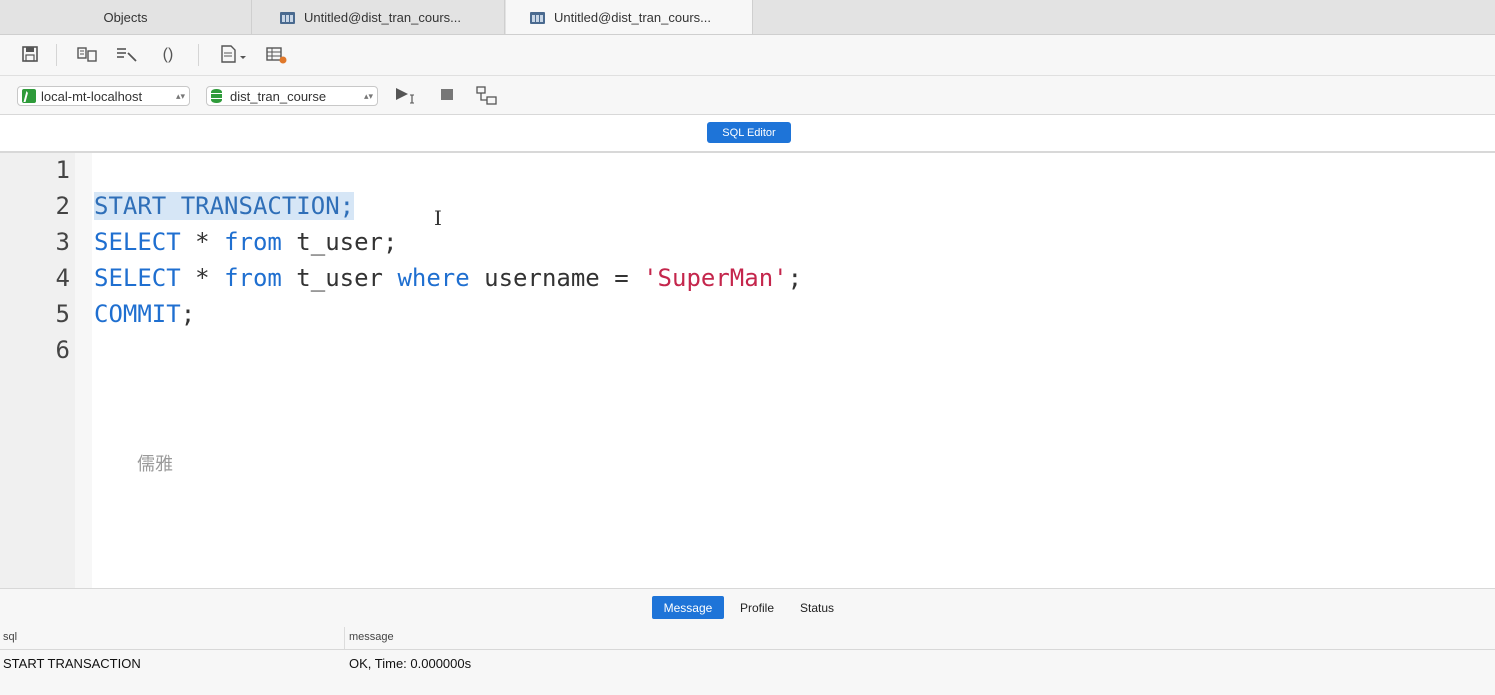  Describe the element at coordinates (433, 278) in the screenshot. I see `code-token: where` at that location.